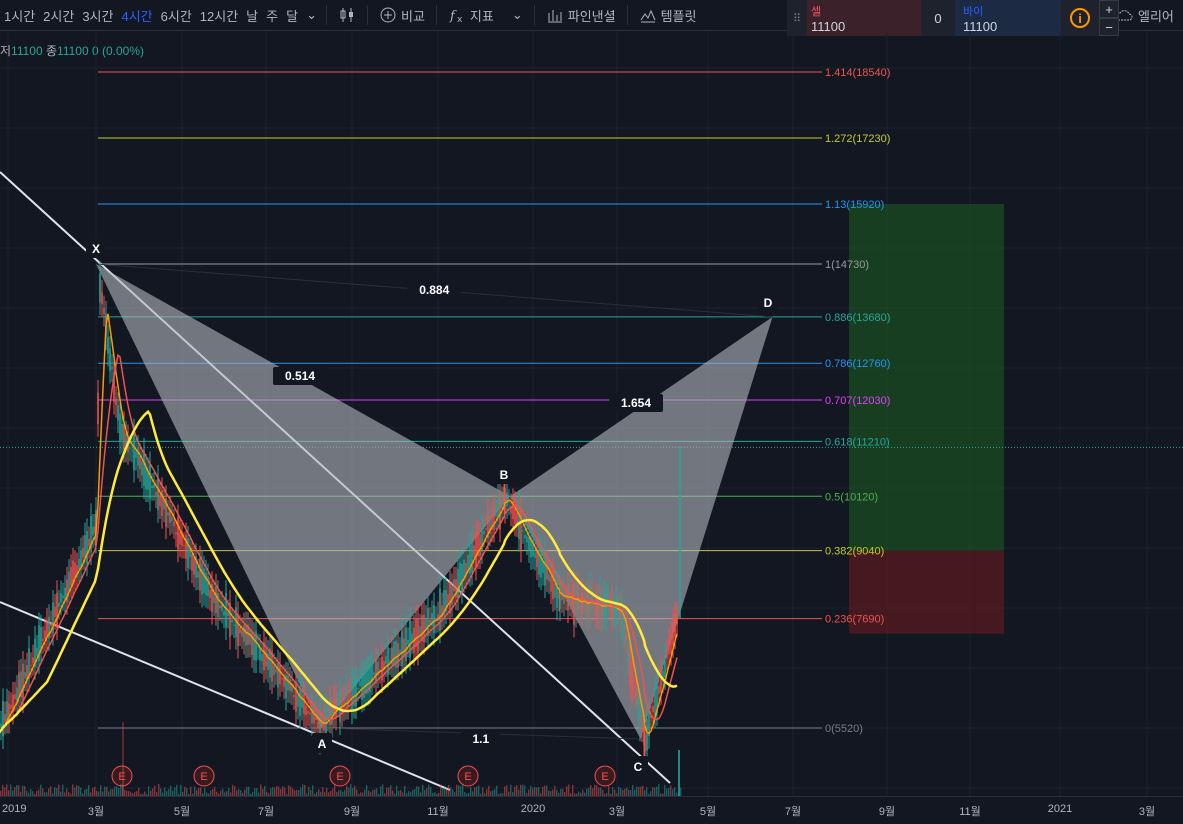 The image size is (1183, 824). I want to click on svg-text: x, so click(460, 19).